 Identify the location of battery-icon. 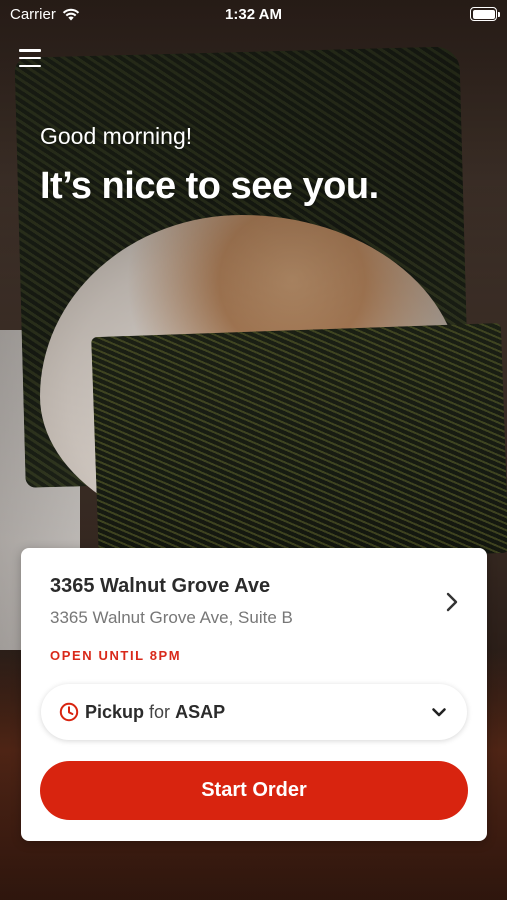
(485, 14).